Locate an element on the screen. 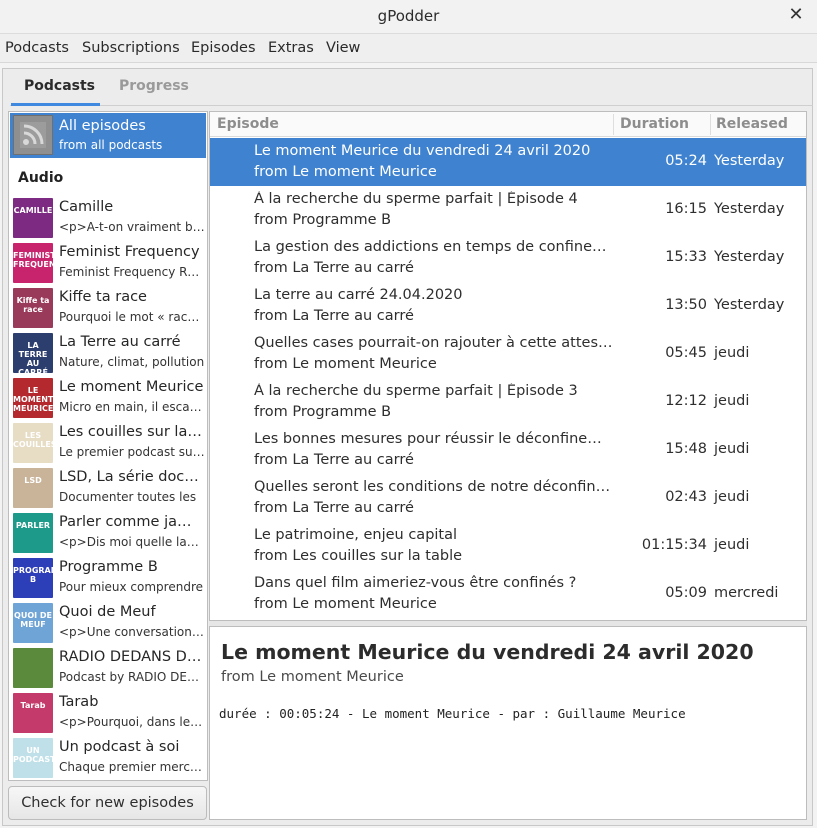 This screenshot has height=828, width=817. podcast-cover-text: LES COUILLES is located at coordinates (33, 440).